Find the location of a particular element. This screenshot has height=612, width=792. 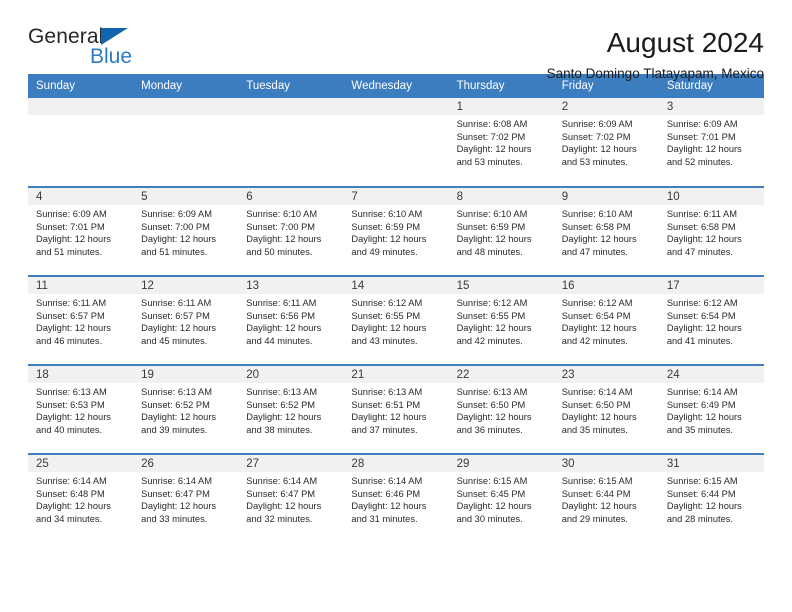

weekday-header-monday: Monday is located at coordinates (186, 86).